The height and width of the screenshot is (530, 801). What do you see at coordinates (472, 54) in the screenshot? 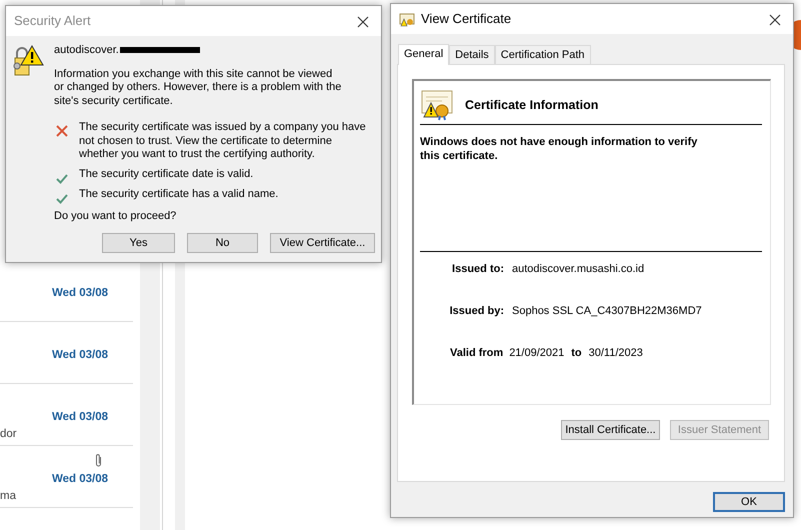
I see `tab: Details` at bounding box center [472, 54].